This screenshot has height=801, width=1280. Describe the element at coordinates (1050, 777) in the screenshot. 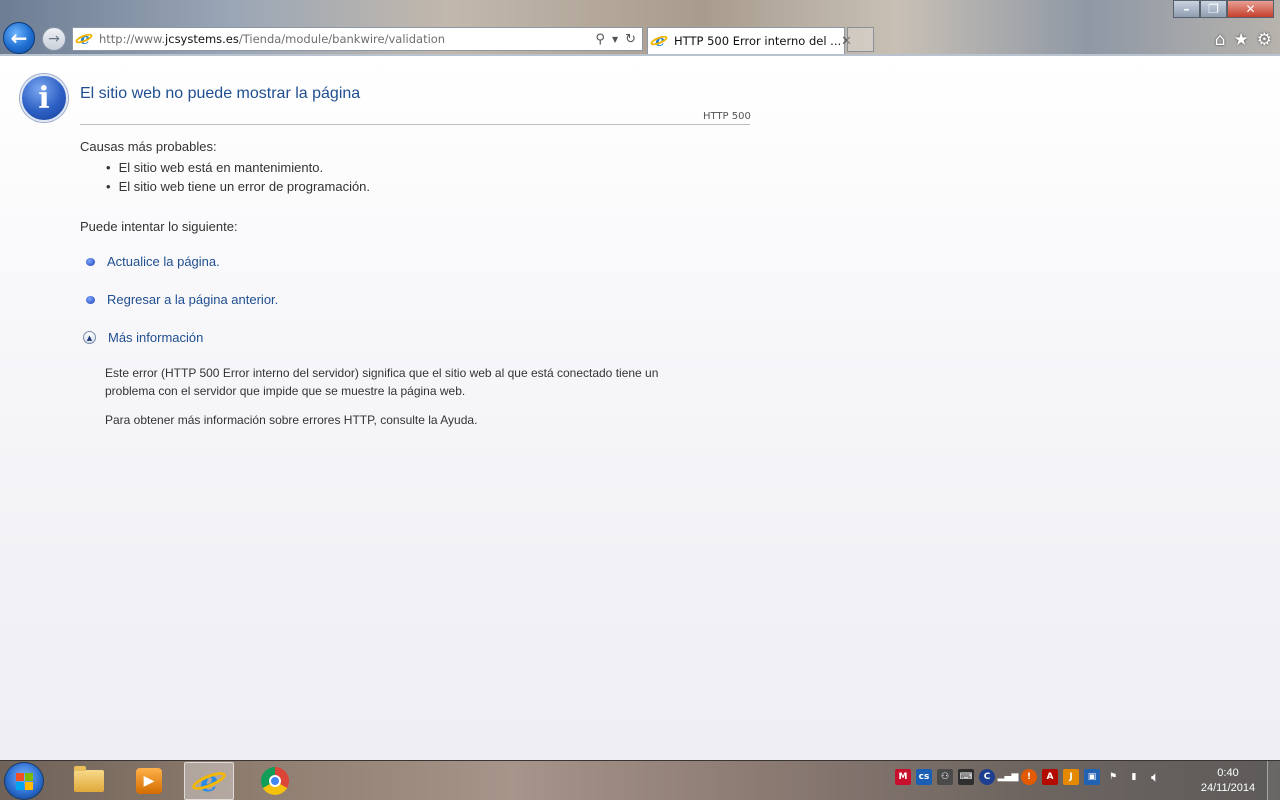

I see `acrobat-icon: A` at that location.